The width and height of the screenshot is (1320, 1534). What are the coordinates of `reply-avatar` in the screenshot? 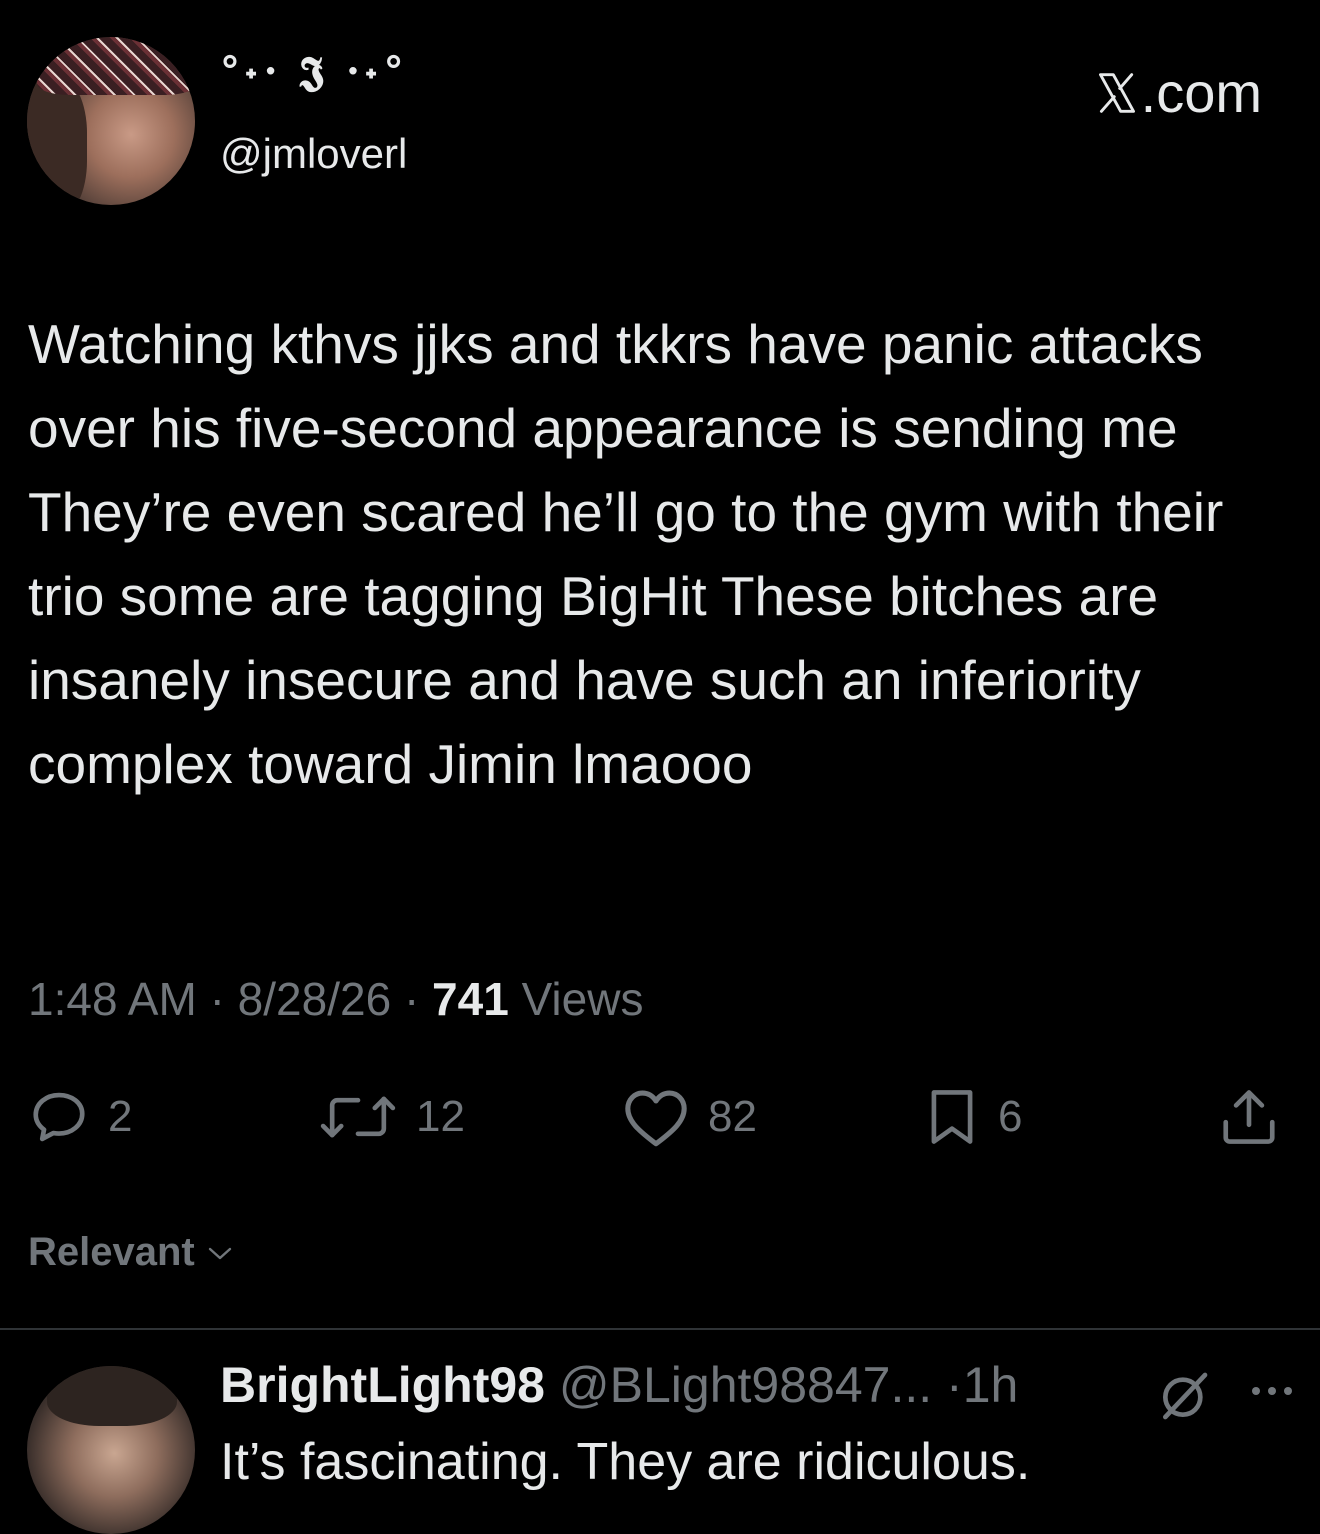 It's located at (111, 1450).